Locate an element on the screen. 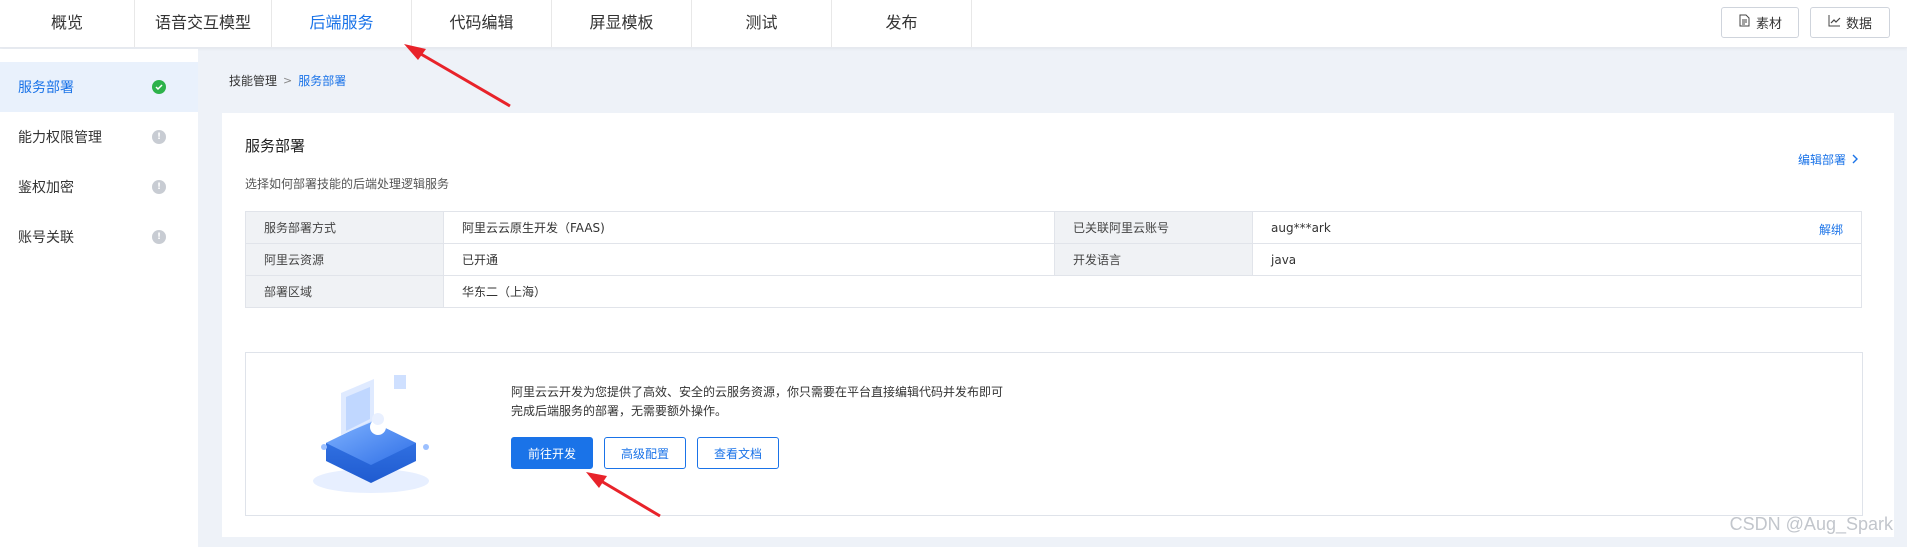 Image resolution: width=1907 pixels, height=547 pixels. table-row: 阿里云资源 已开通 开发语言 java is located at coordinates (1053, 259).